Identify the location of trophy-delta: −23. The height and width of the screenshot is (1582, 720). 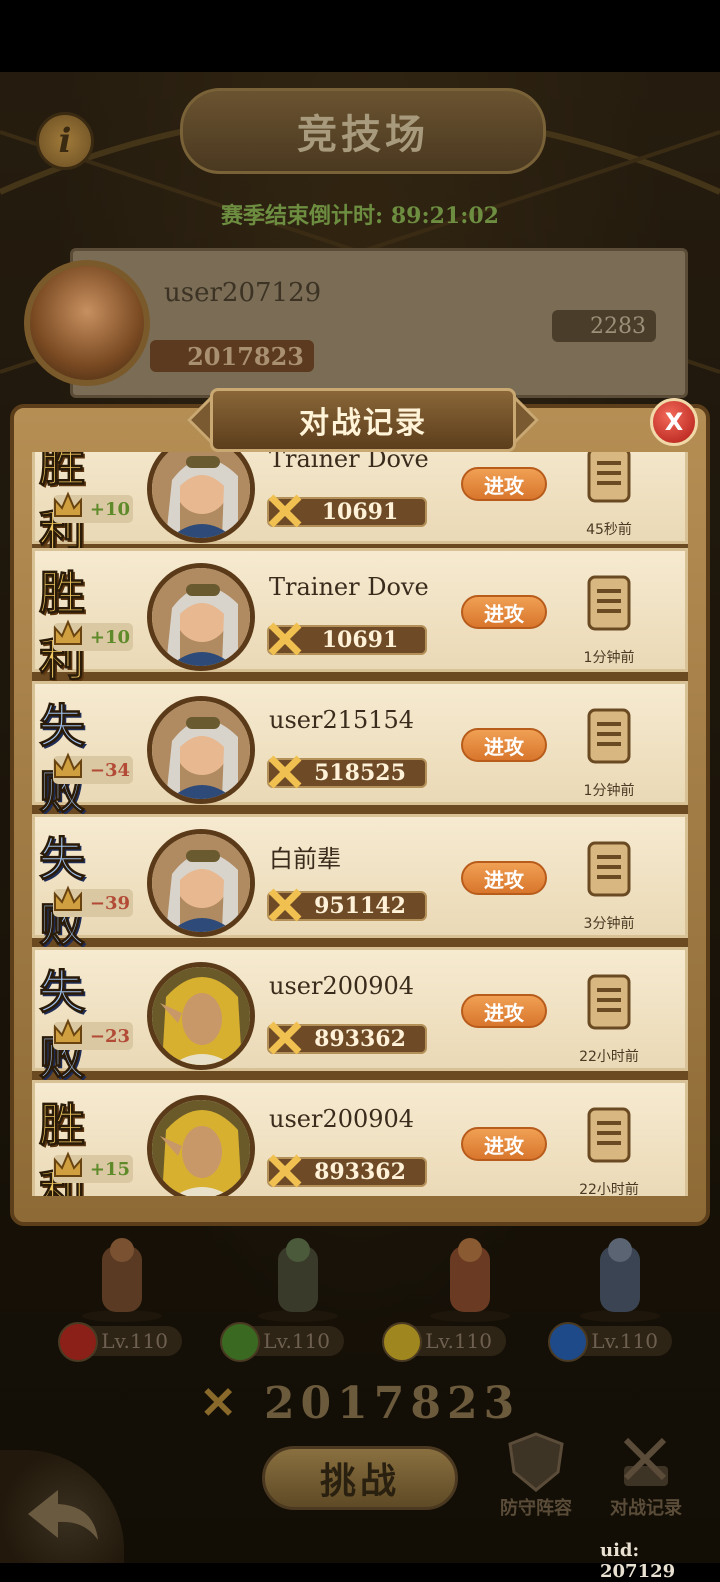
(110, 1036).